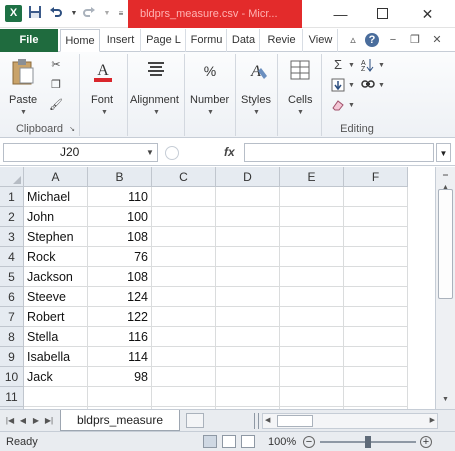  What do you see at coordinates (120, 277) in the screenshot?
I see `cell-value: 108` at bounding box center [120, 277].